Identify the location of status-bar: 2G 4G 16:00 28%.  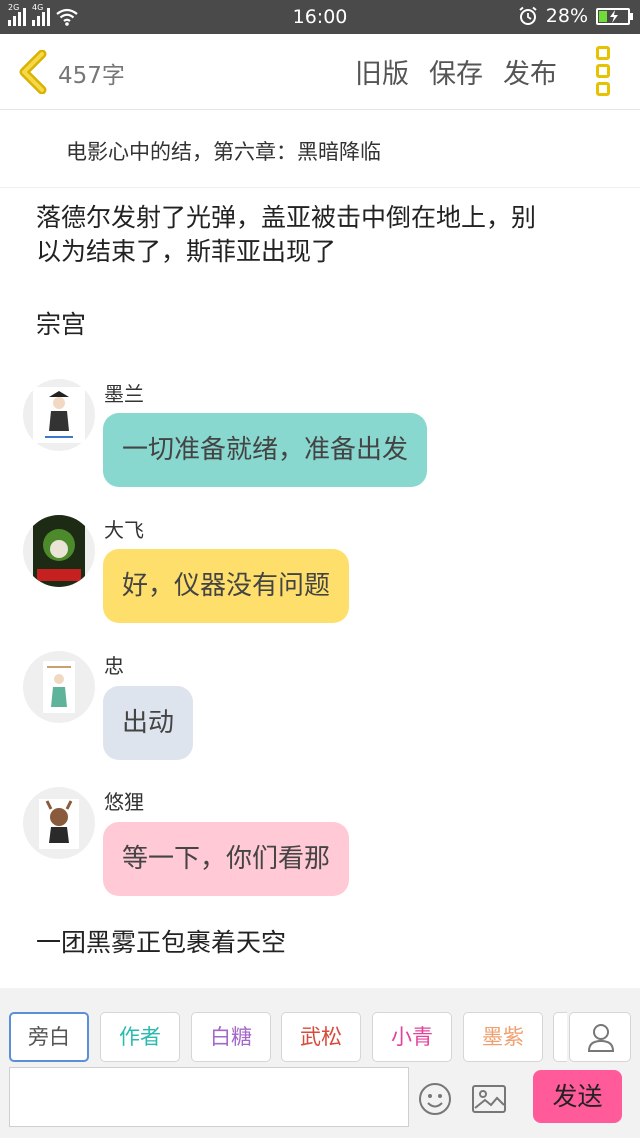
(320, 17).